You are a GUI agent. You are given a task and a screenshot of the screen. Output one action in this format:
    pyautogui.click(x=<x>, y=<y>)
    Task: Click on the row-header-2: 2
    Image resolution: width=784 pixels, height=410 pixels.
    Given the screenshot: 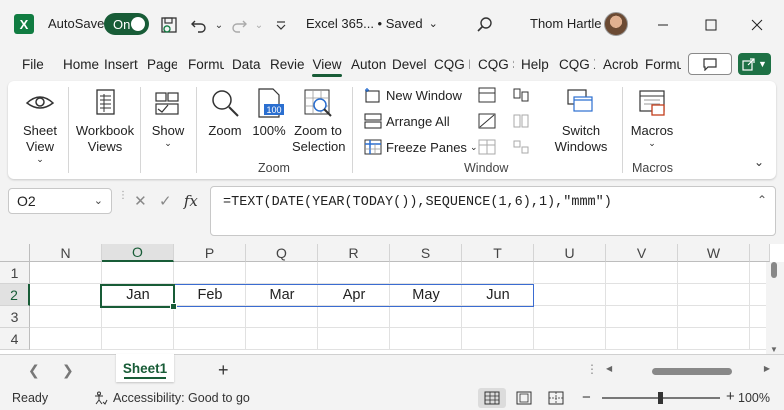 What is the action you would take?
    pyautogui.click(x=15, y=295)
    